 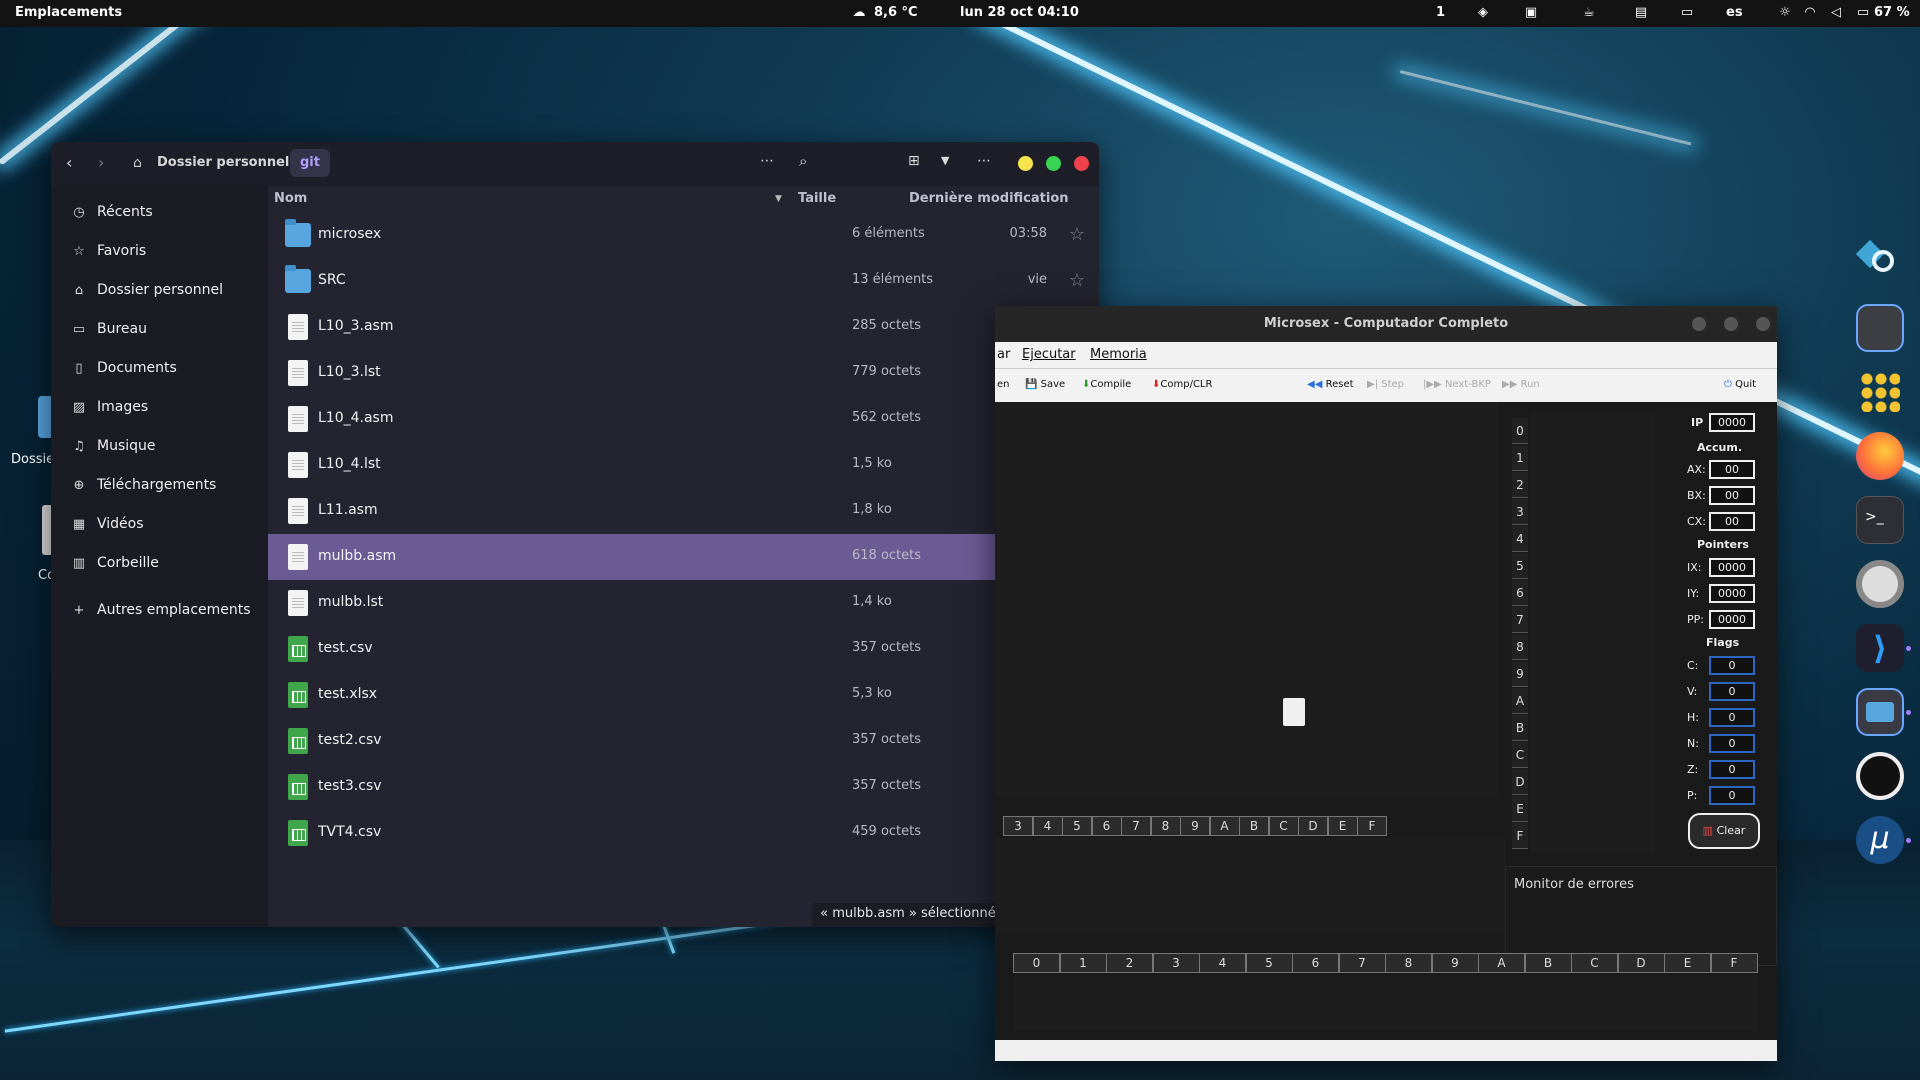 What do you see at coordinates (896, 12) in the screenshot?
I see `weather-label: 8,6 °C` at bounding box center [896, 12].